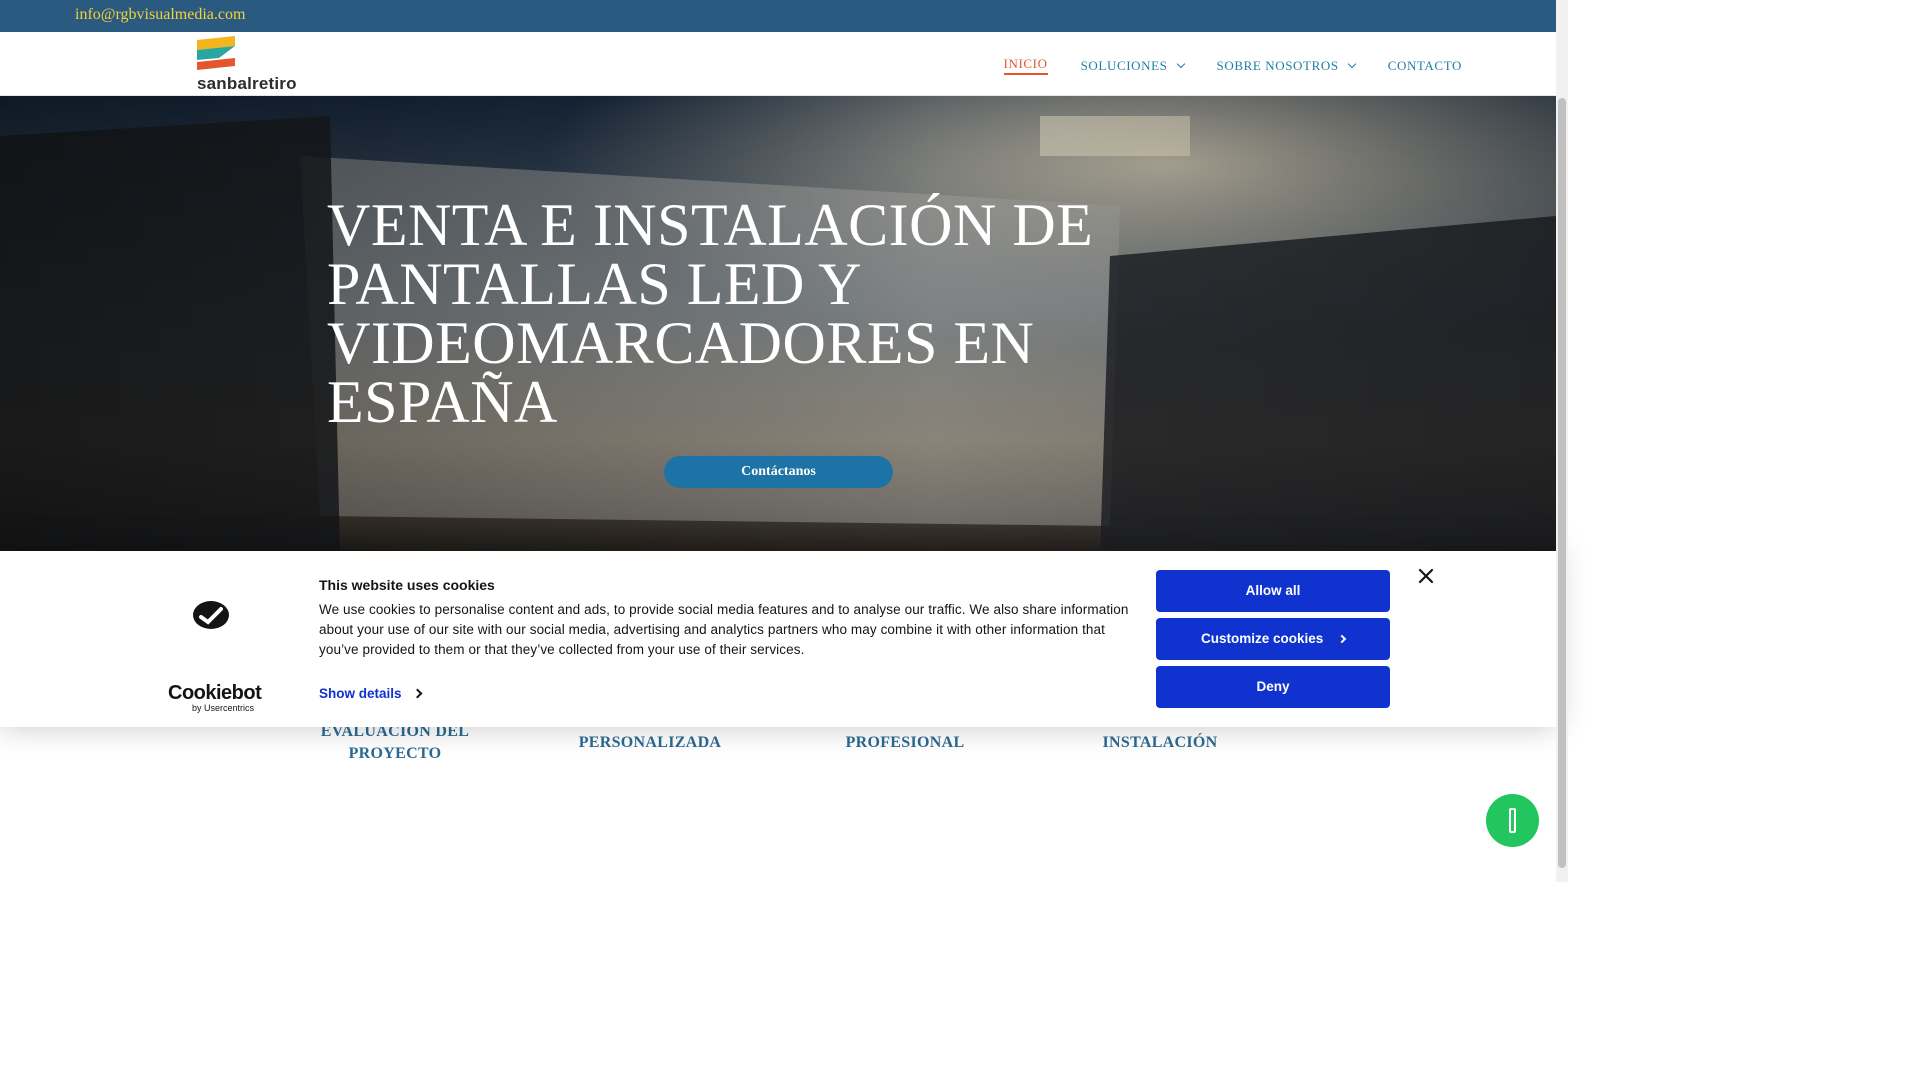 The width and height of the screenshot is (1920, 1080). I want to click on contact-cta-button: Contáctanos, so click(778, 472).